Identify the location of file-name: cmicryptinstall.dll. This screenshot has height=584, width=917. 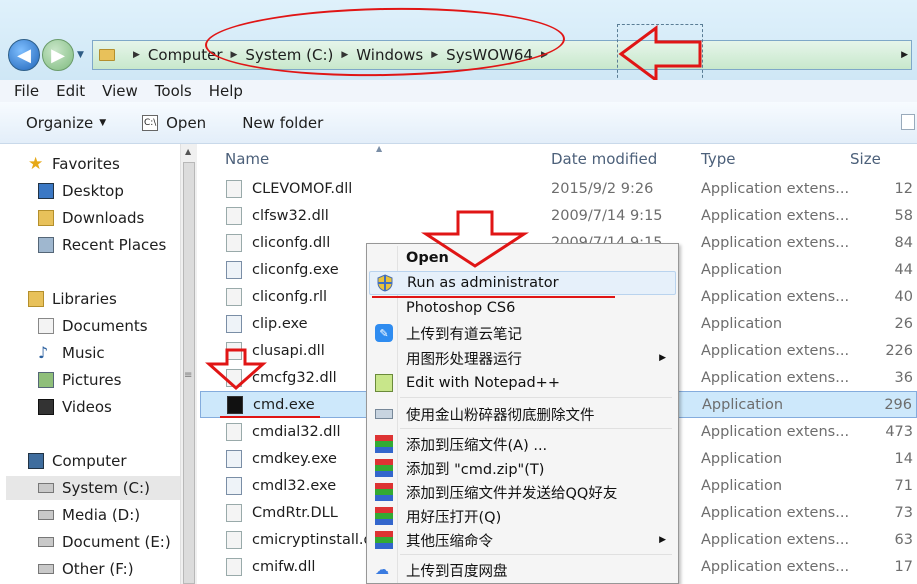
(316, 539).